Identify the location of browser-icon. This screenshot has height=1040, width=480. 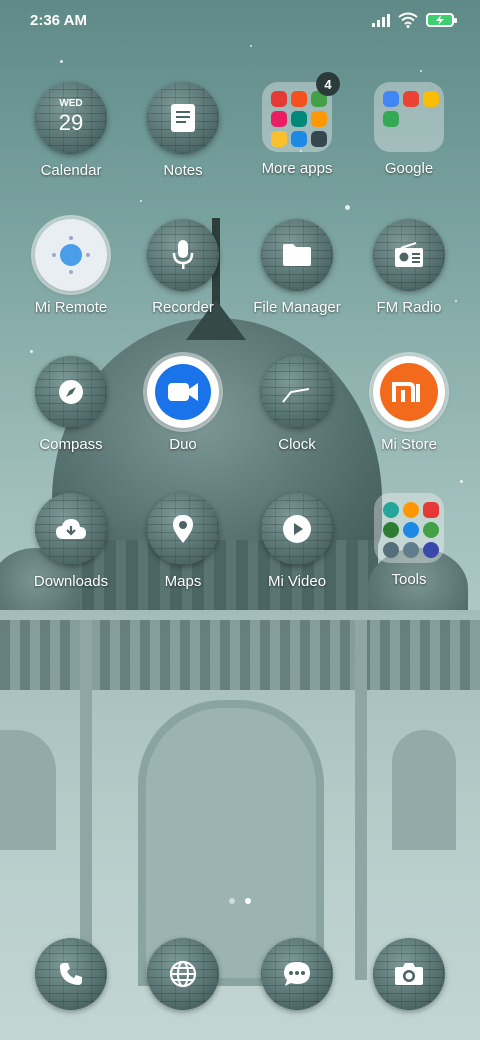
(183, 974).